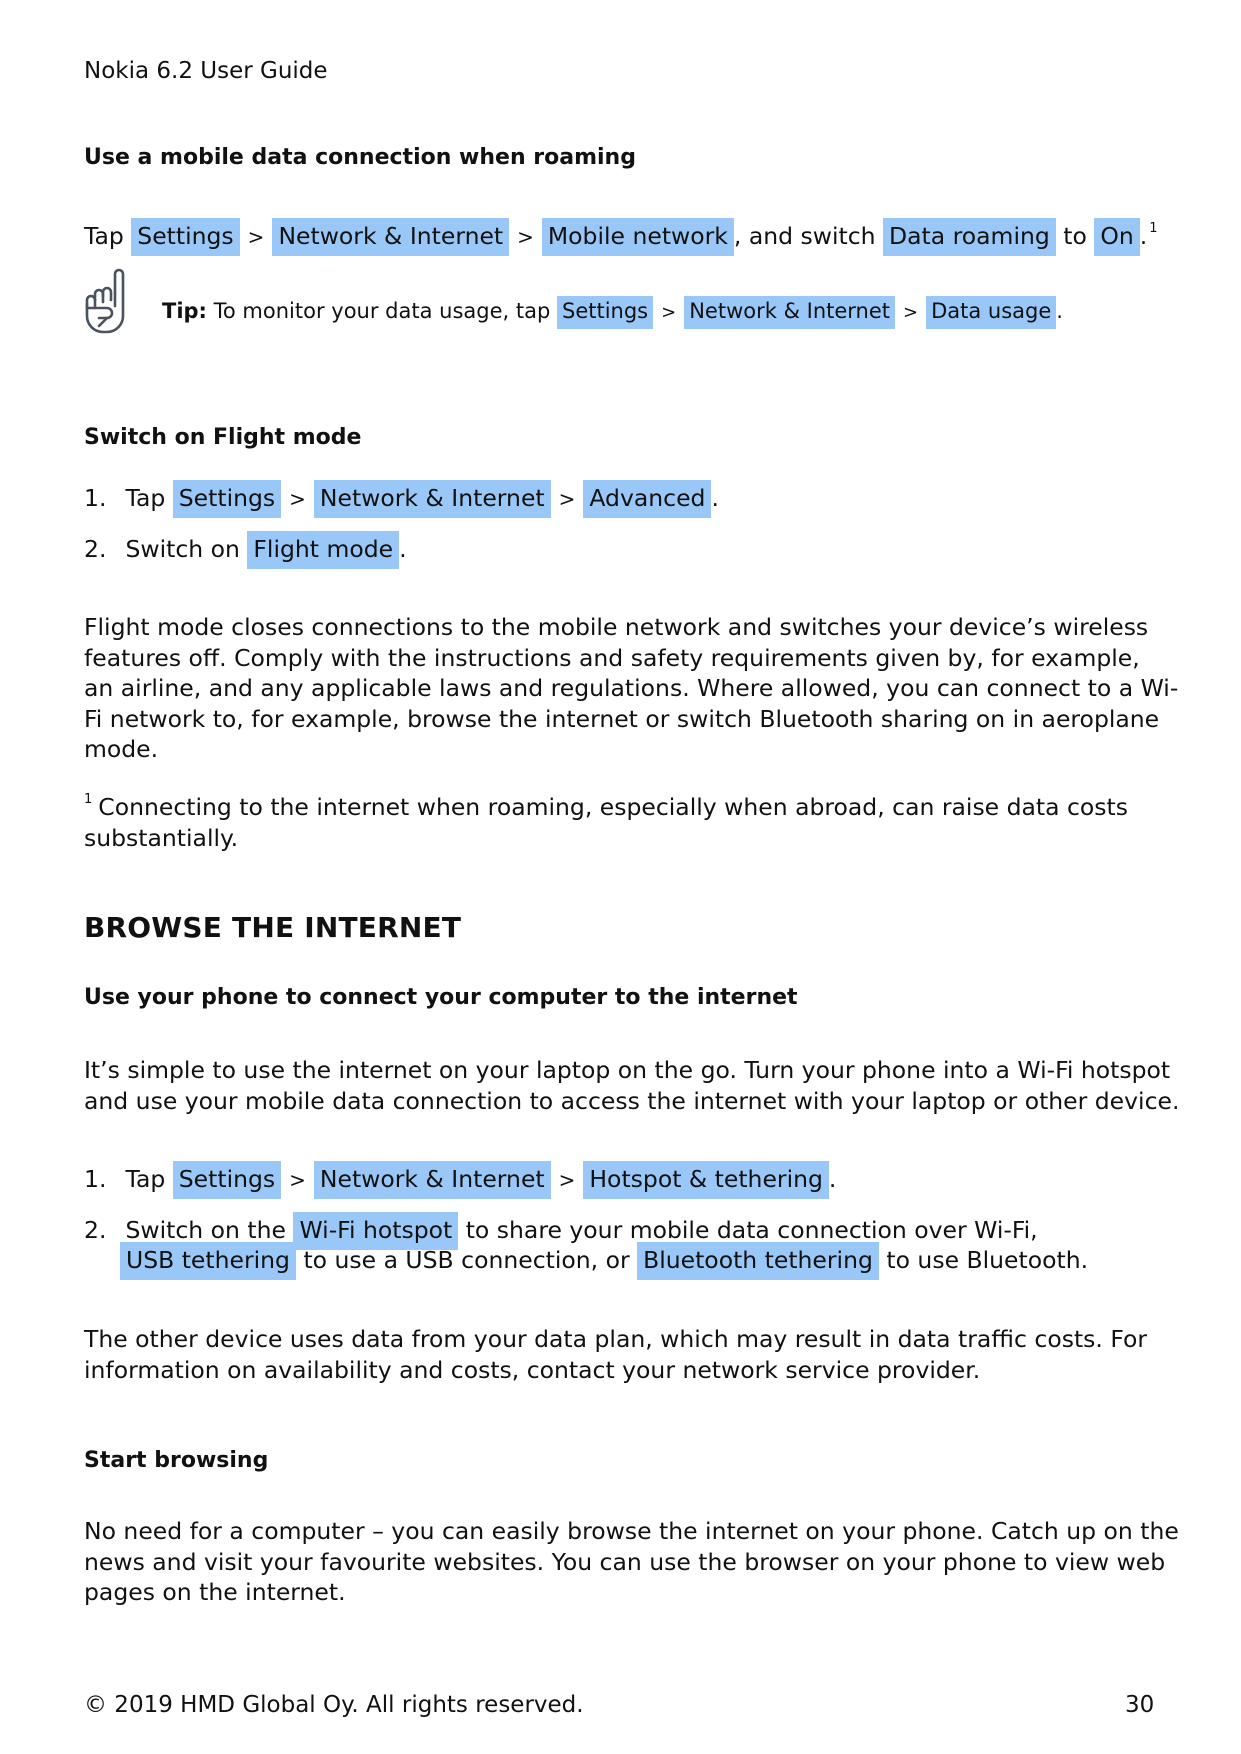  Describe the element at coordinates (176, 1460) in the screenshot. I see `section-heading-start-browsing: Start browsing` at that location.